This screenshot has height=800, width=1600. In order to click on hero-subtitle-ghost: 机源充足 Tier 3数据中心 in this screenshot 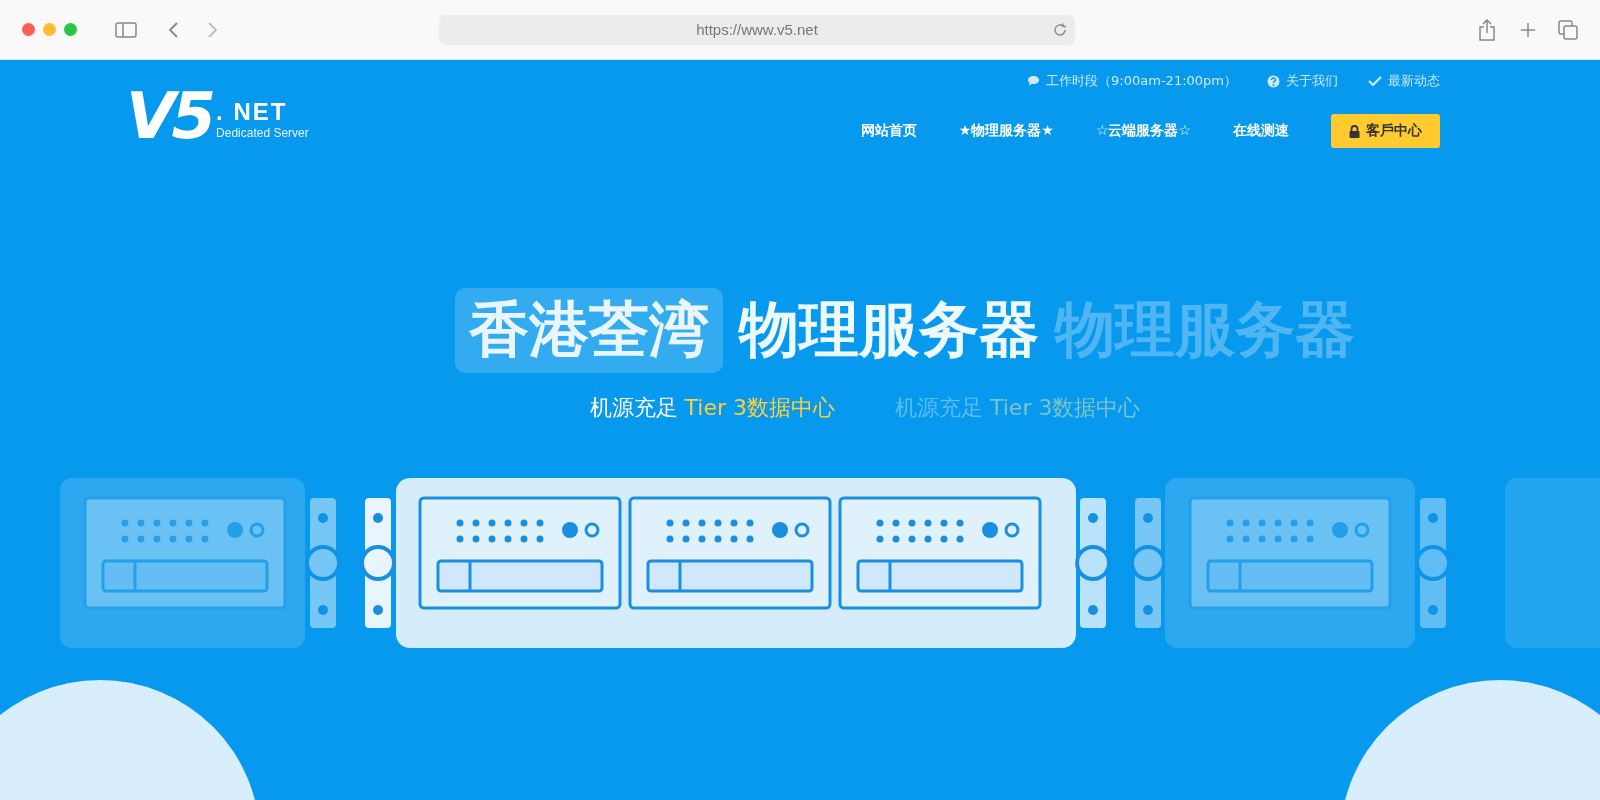, I will do `click(1018, 408)`.